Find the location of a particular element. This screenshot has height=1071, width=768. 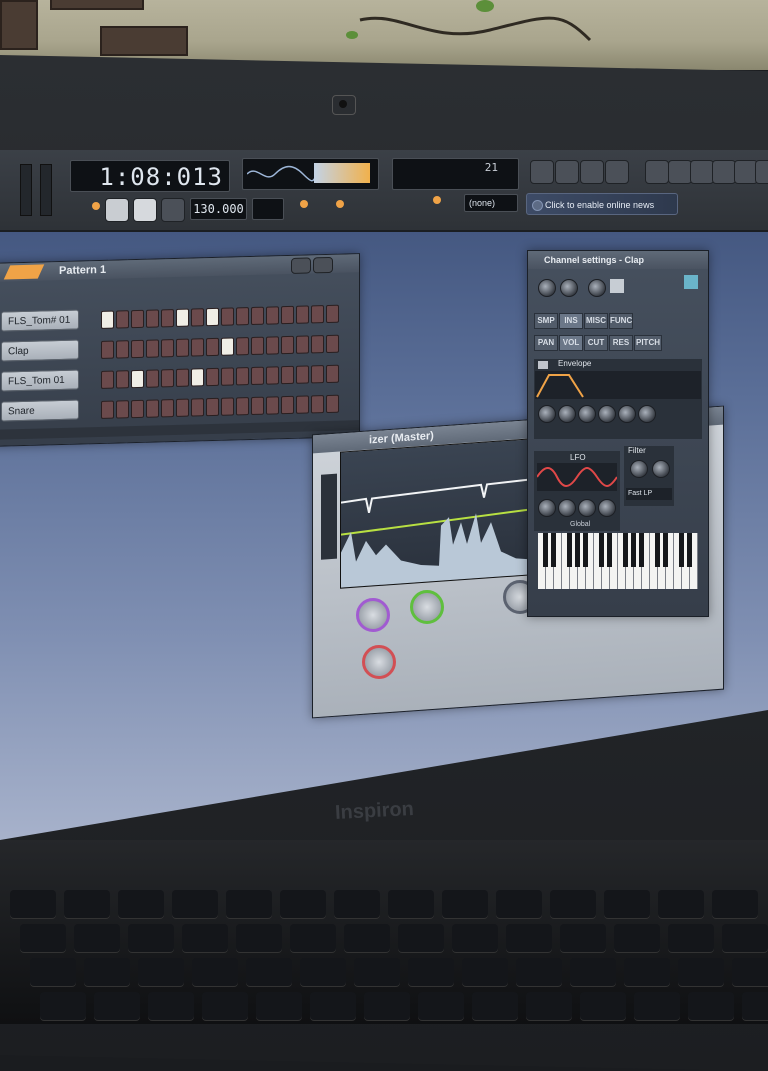

help-icon is located at coordinates (761, 172).